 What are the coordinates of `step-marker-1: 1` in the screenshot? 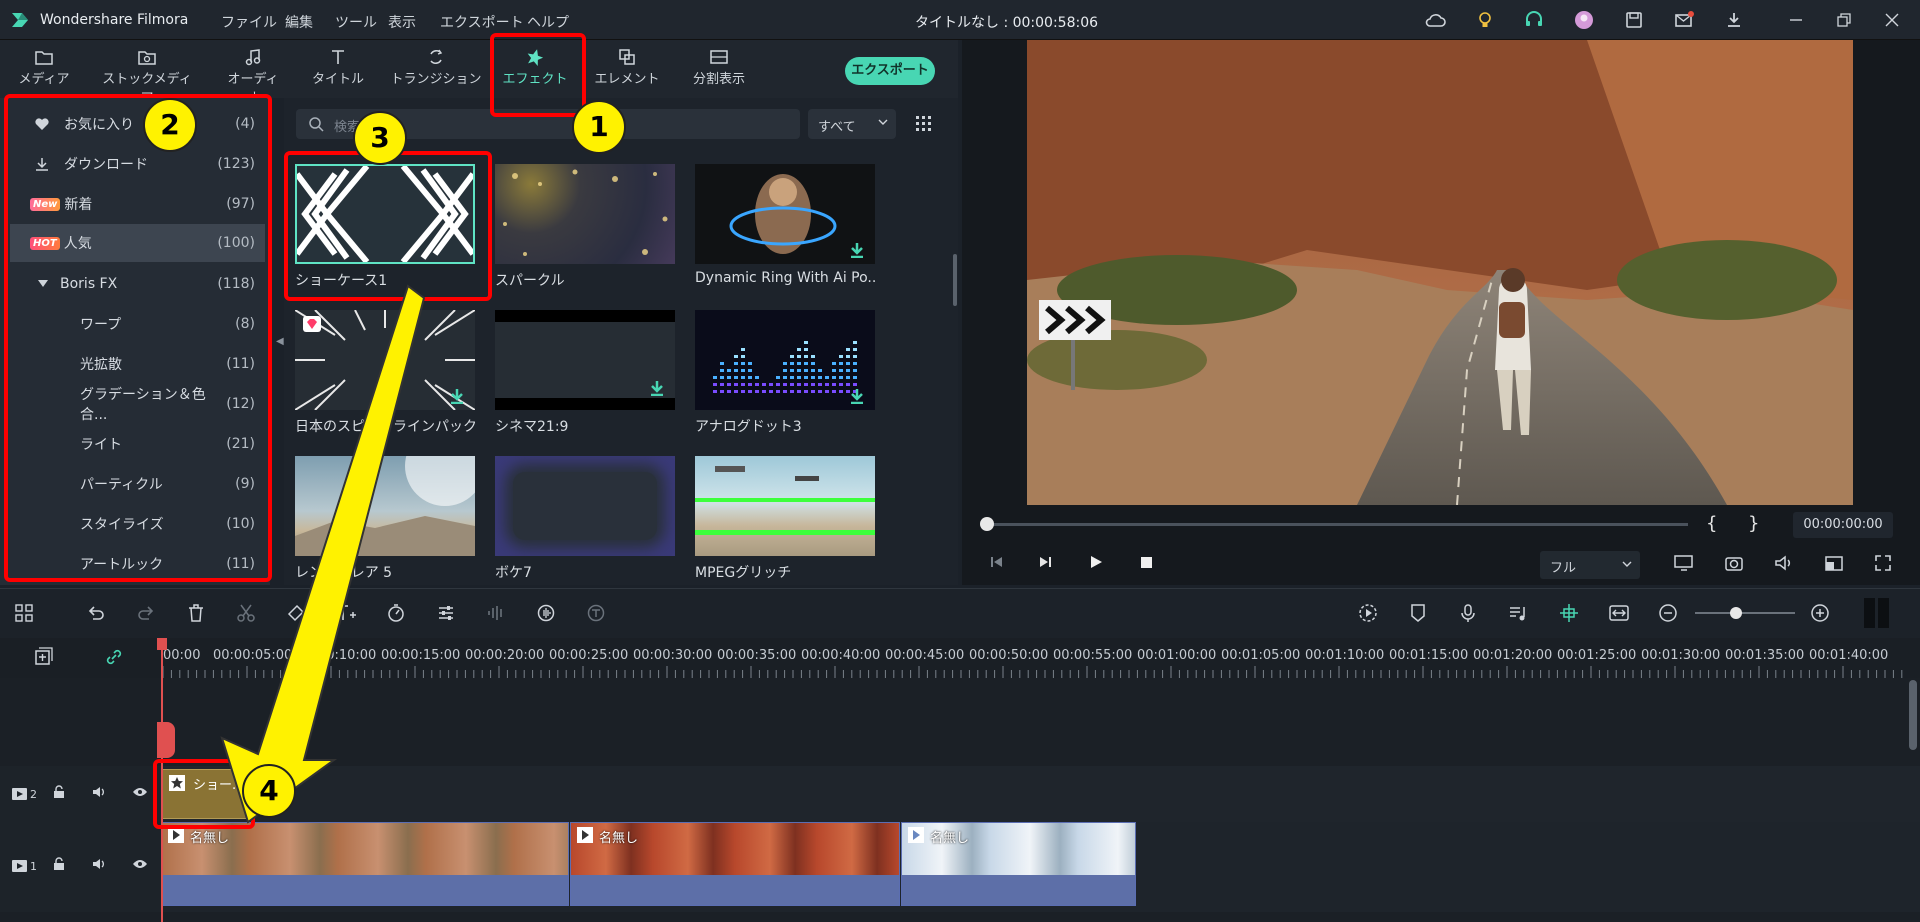 It's located at (599, 127).